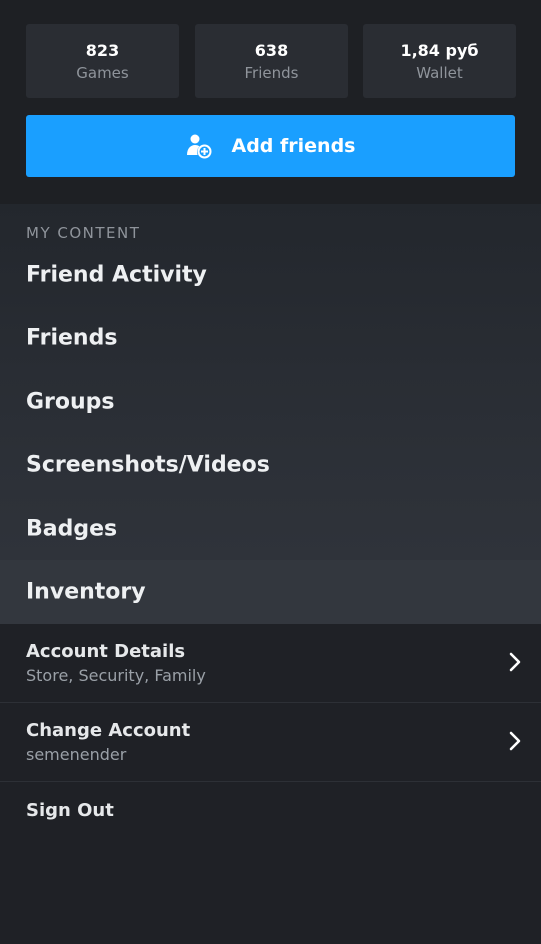 This screenshot has height=944, width=541. What do you see at coordinates (439, 50) in the screenshot?
I see `stat-wallet-value: 1,84 руб` at bounding box center [439, 50].